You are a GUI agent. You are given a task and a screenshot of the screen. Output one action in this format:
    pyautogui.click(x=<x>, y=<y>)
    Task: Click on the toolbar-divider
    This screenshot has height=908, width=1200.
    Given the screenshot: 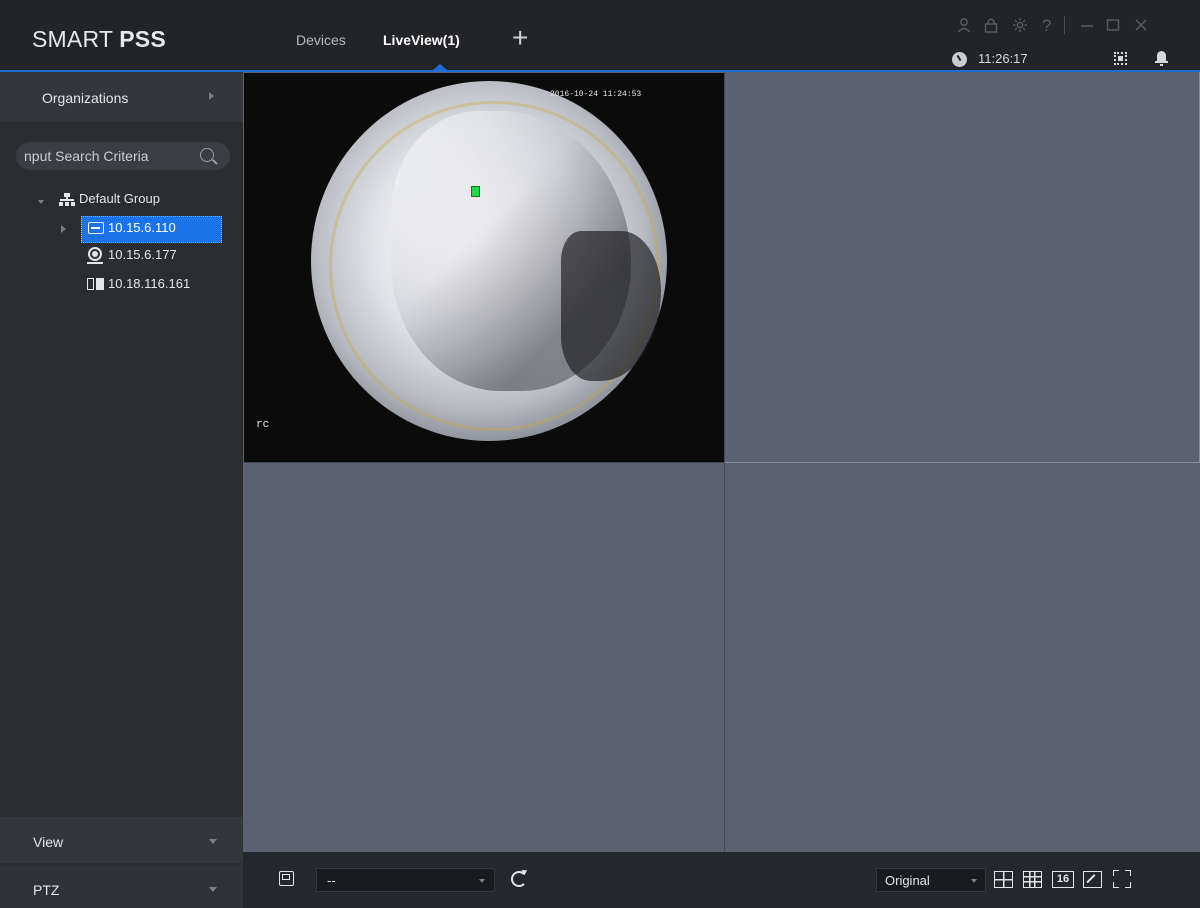 What is the action you would take?
    pyautogui.click(x=1064, y=25)
    